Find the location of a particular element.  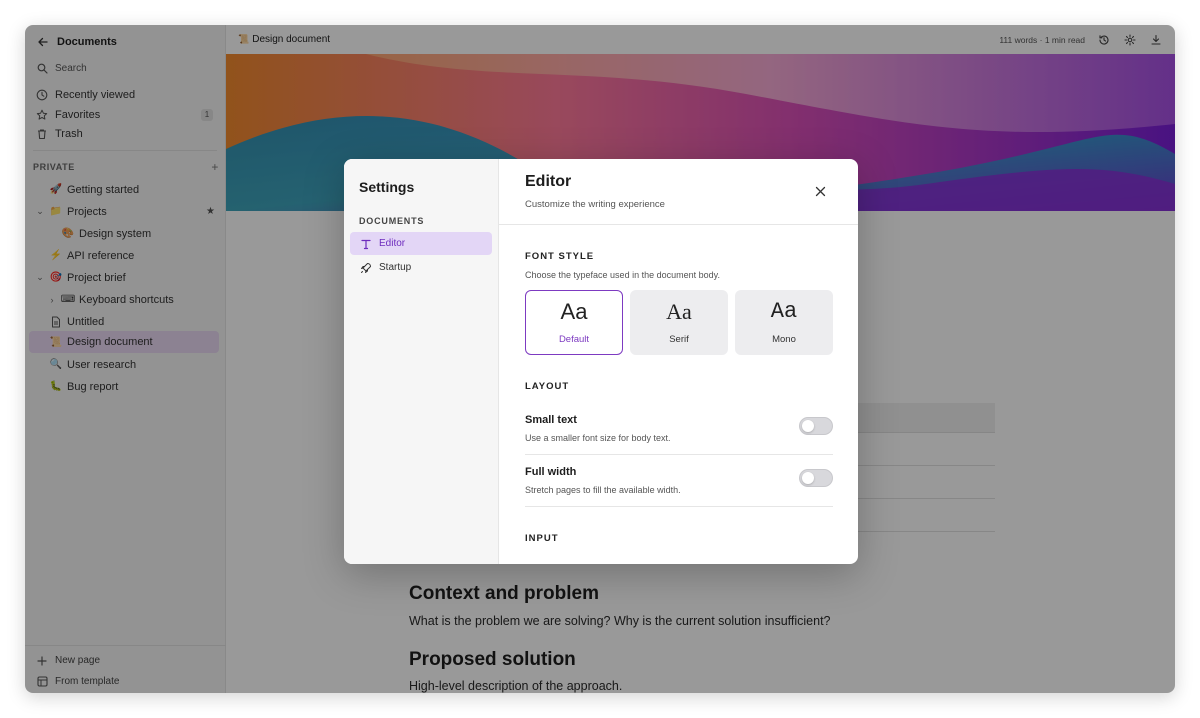

rocket-icon is located at coordinates (366, 268).